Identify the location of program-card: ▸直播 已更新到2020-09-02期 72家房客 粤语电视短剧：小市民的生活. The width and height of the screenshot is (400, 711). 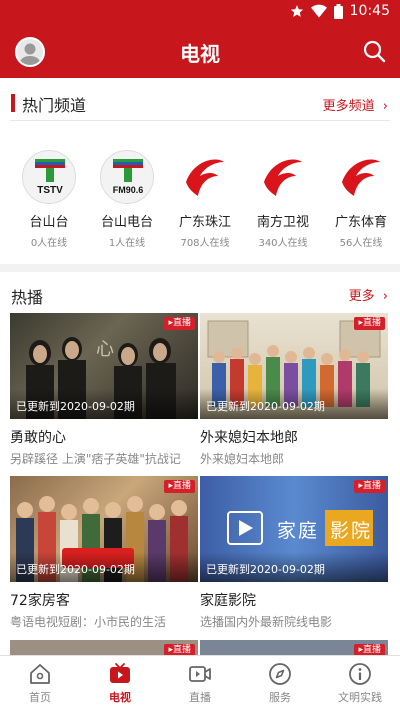
(104, 553).